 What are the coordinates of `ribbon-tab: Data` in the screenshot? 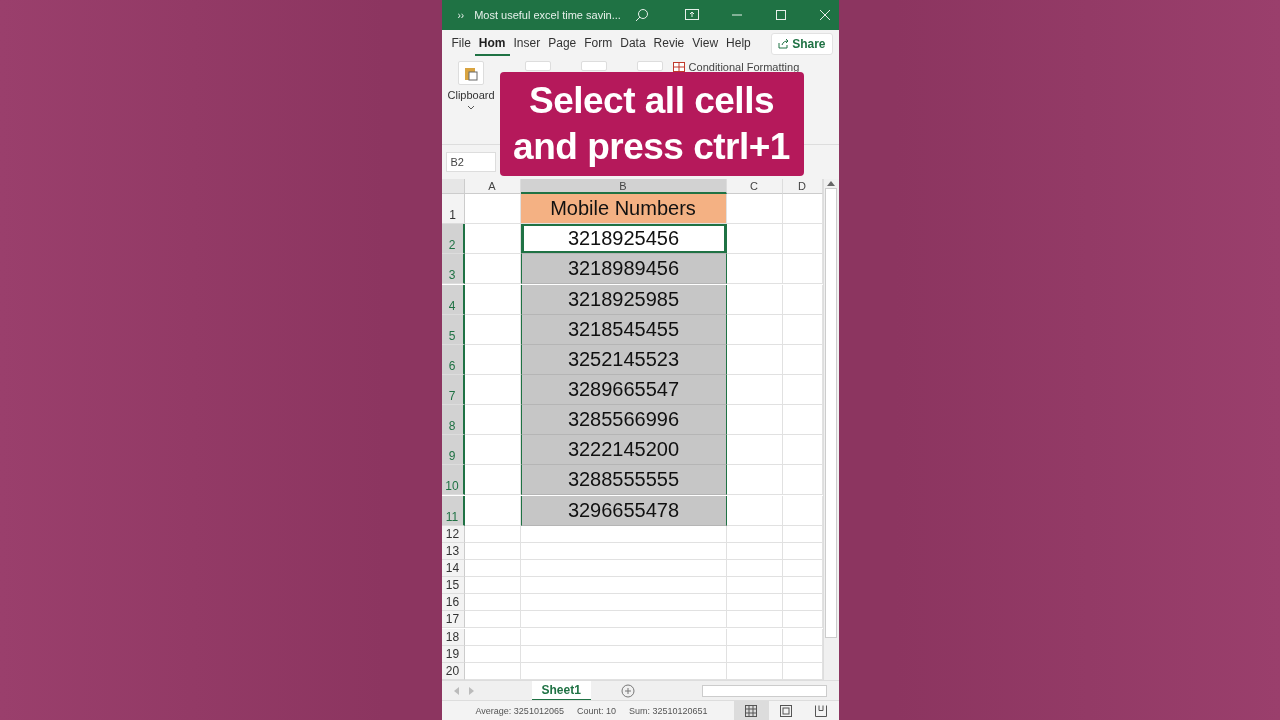 It's located at (633, 43).